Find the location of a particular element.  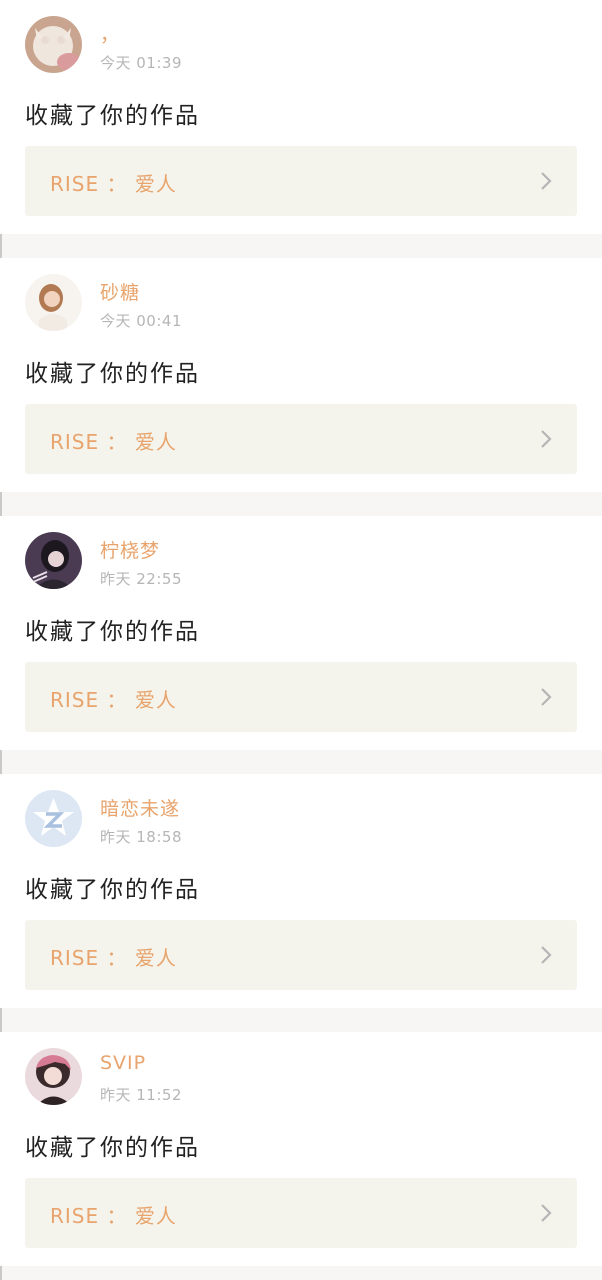

timestamp: 昨天 18:58 is located at coordinates (141, 837).